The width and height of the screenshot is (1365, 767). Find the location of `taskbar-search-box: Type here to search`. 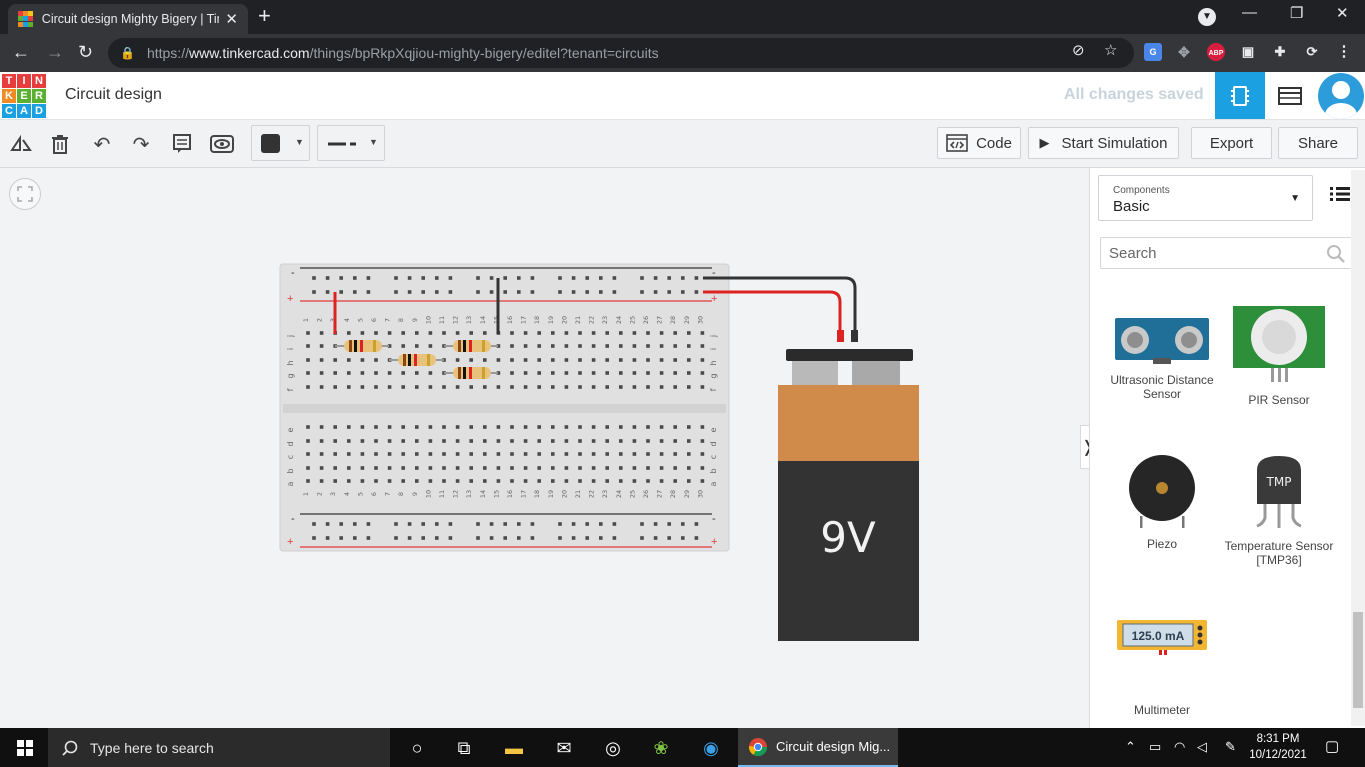

taskbar-search-box: Type here to search is located at coordinates (219, 747).